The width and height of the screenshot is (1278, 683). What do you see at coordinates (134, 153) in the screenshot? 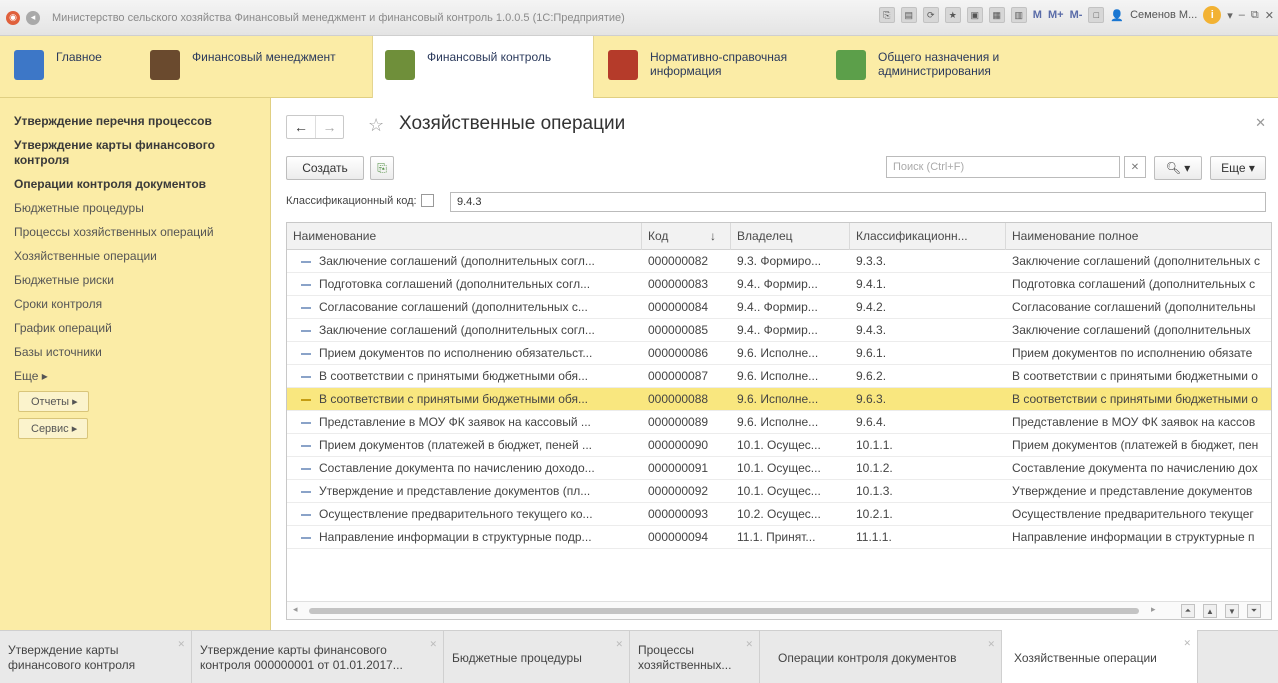
I see `nav-item-approve-map: Утверждение карты финансового контроля` at bounding box center [134, 153].